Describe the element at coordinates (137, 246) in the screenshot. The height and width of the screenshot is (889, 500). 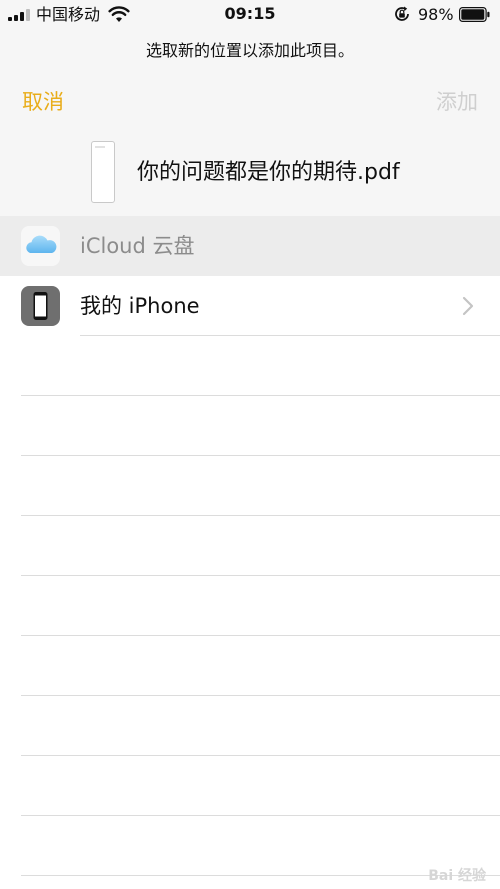
I see `location-label: iCloud 云盘` at that location.